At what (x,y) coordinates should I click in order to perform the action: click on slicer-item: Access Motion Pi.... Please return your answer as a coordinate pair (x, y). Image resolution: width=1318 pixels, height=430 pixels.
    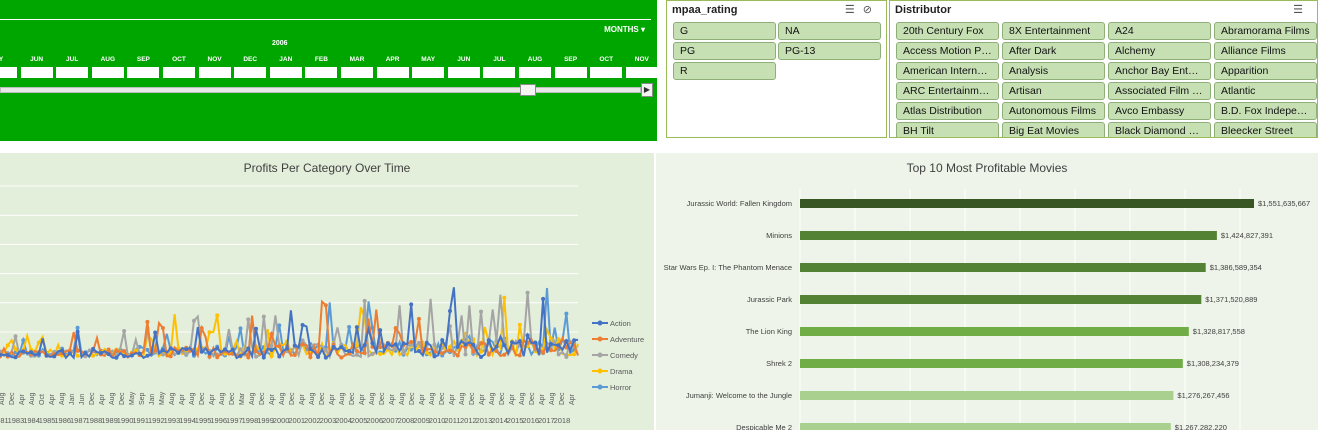
    Looking at the image, I should click on (947, 51).